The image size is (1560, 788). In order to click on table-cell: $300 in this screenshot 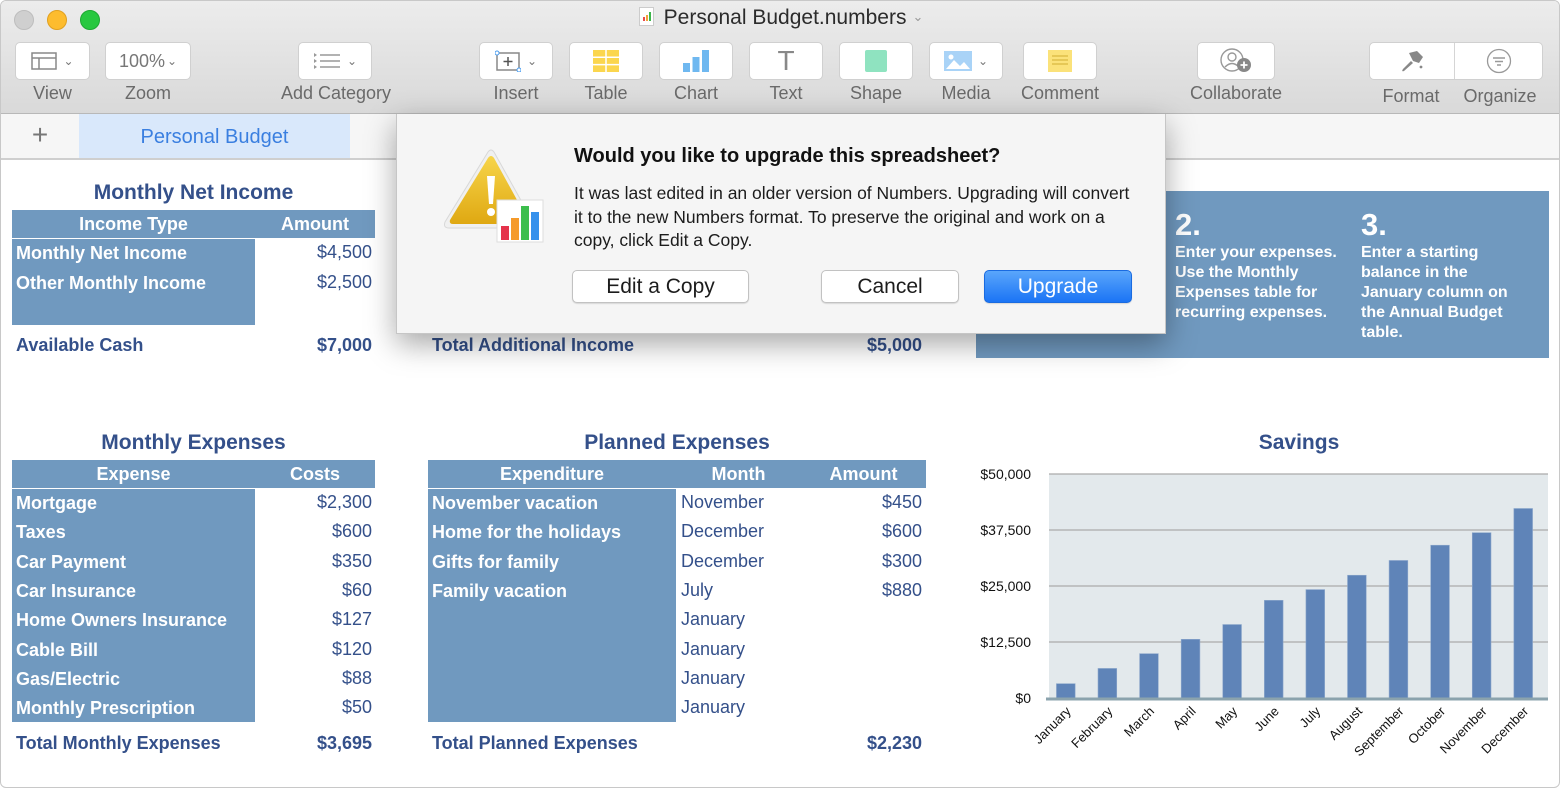, I will do `click(861, 561)`.